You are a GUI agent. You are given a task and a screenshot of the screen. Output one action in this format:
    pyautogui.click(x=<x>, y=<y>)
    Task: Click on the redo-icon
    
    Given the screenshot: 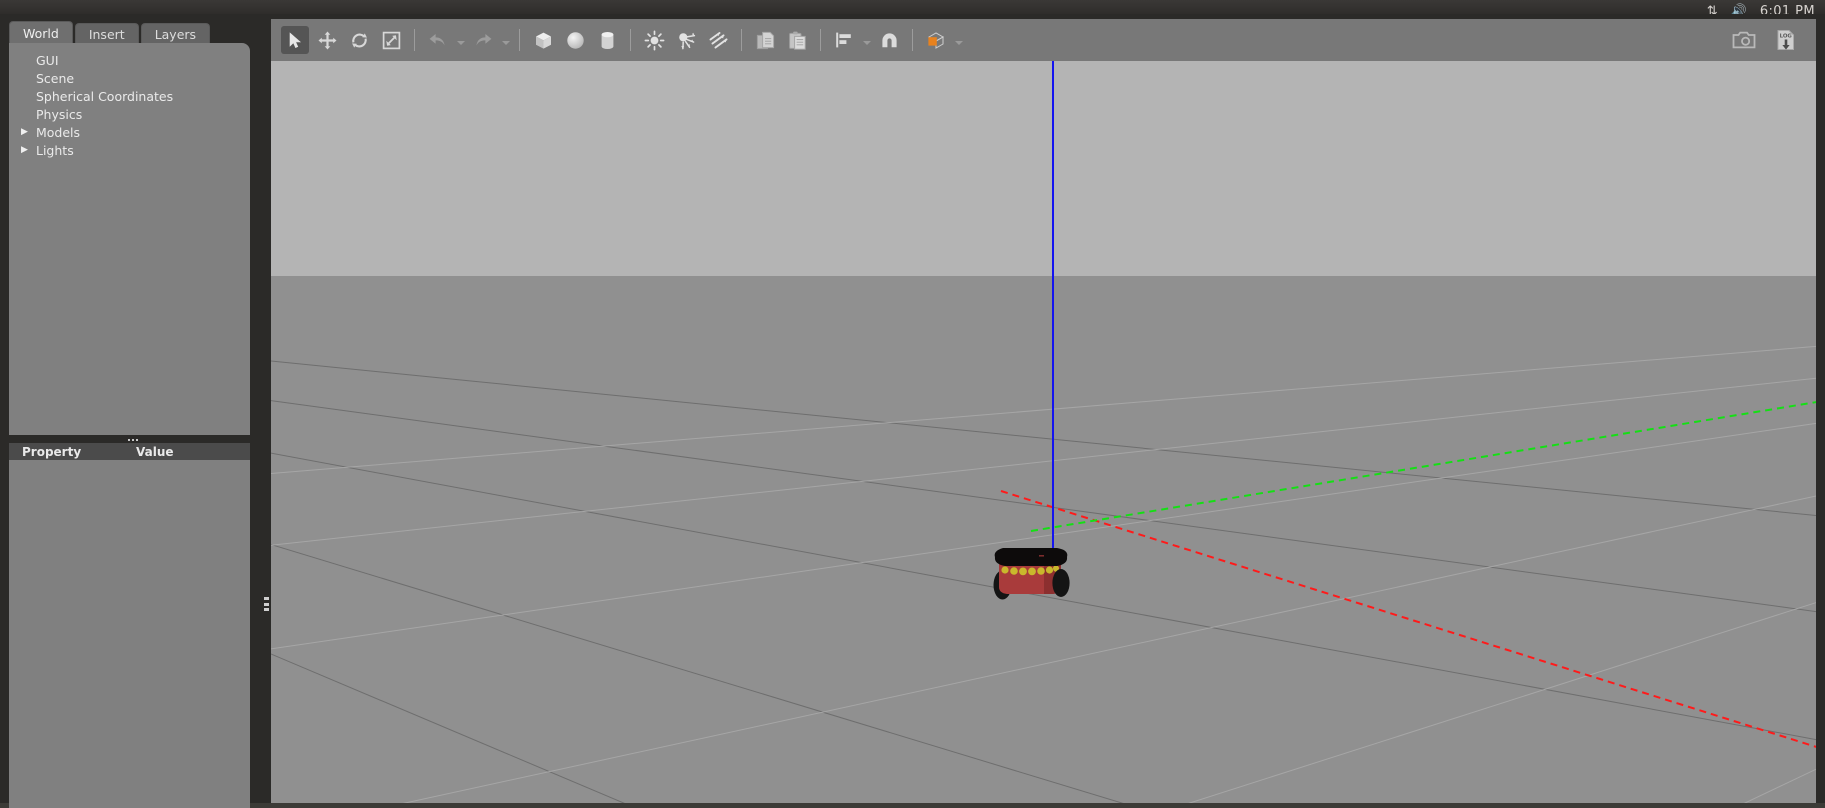 What is the action you would take?
    pyautogui.click(x=483, y=40)
    